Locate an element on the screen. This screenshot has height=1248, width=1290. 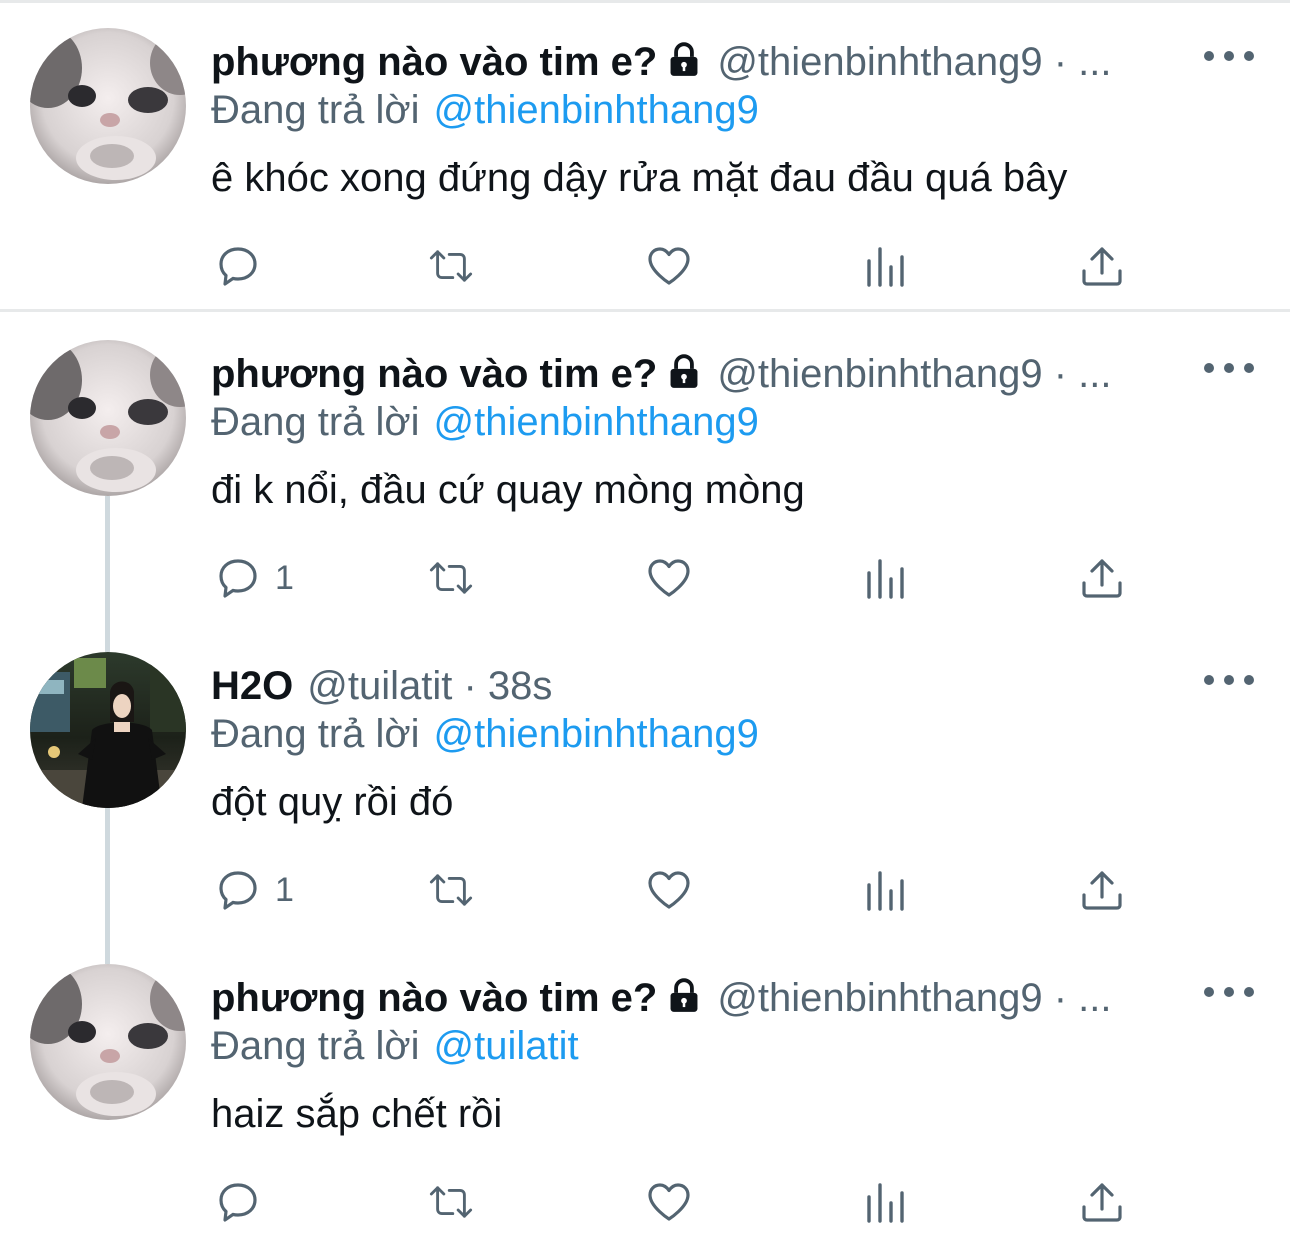
reply-mention-link: @tuilatit is located at coordinates (506, 1046).